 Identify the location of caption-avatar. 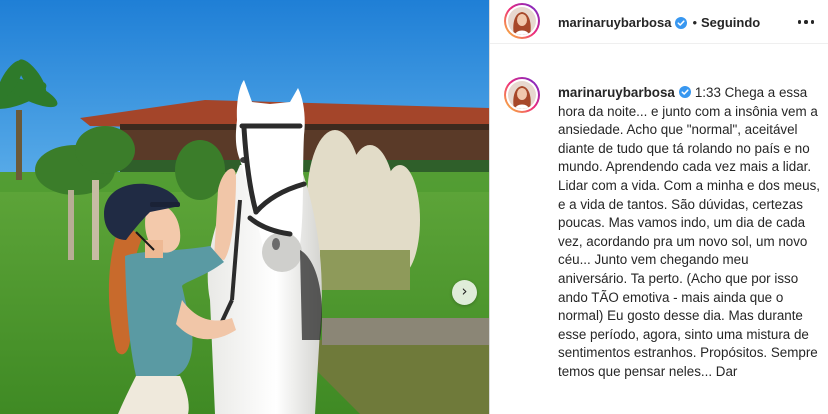
(522, 95).